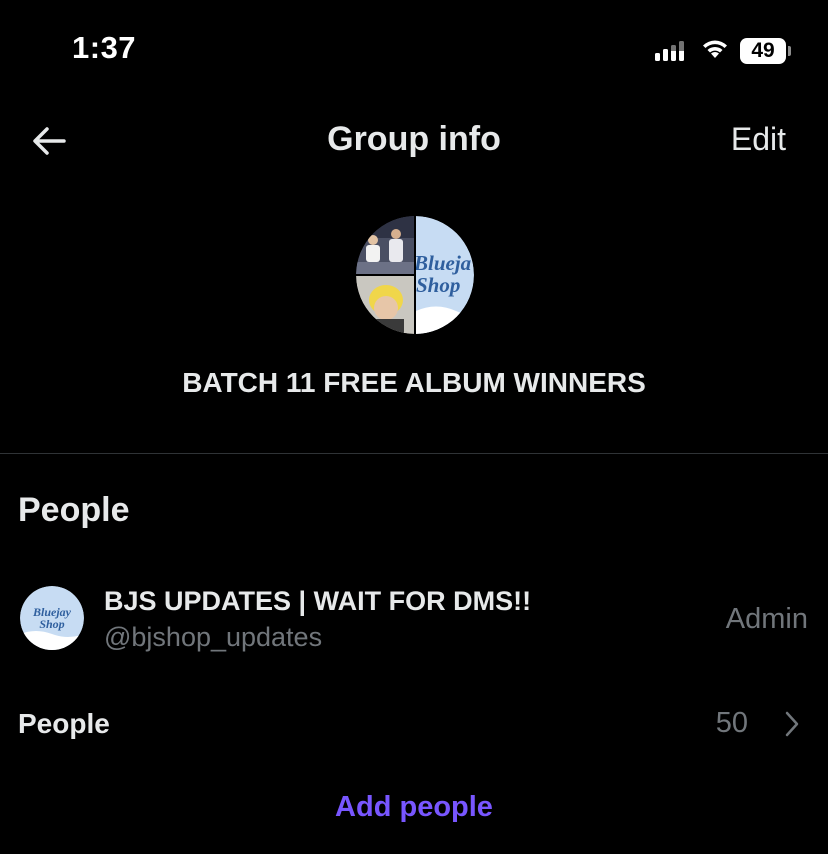 This screenshot has height=854, width=828. I want to click on section-title-people: People, so click(74, 510).